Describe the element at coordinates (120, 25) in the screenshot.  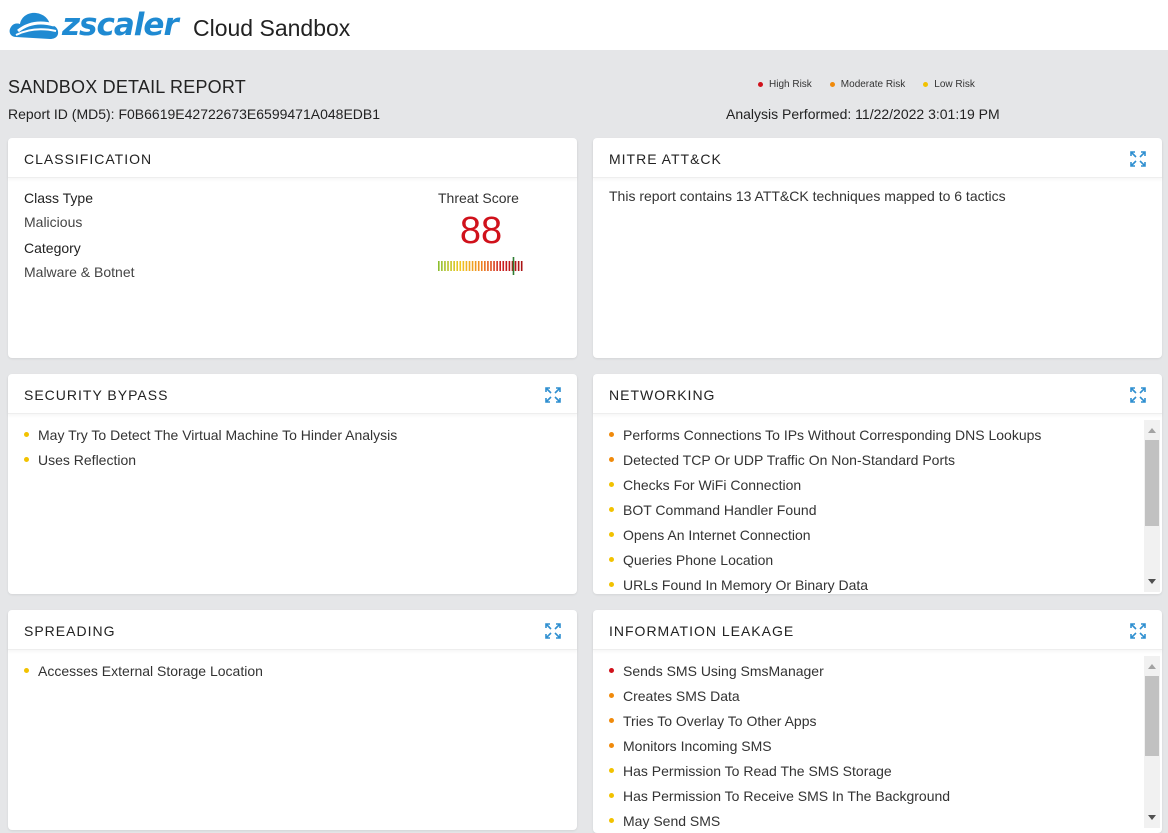
I see `brand-wordmark: zscaler` at that location.